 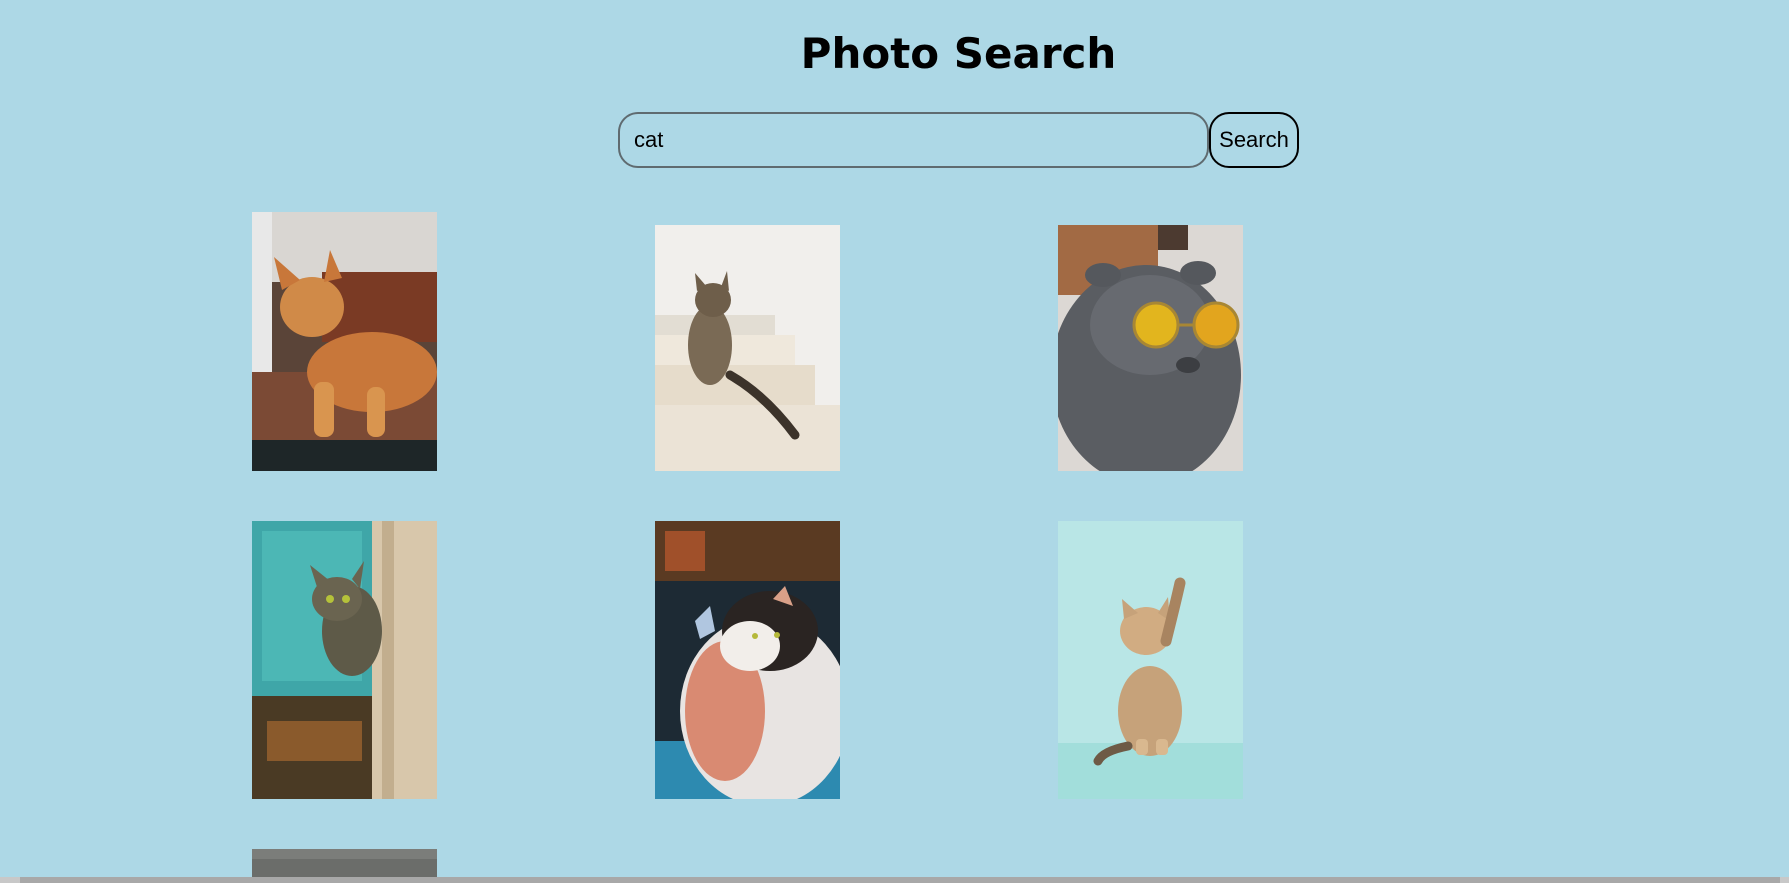 What do you see at coordinates (913, 140) in the screenshot?
I see `search-input` at bounding box center [913, 140].